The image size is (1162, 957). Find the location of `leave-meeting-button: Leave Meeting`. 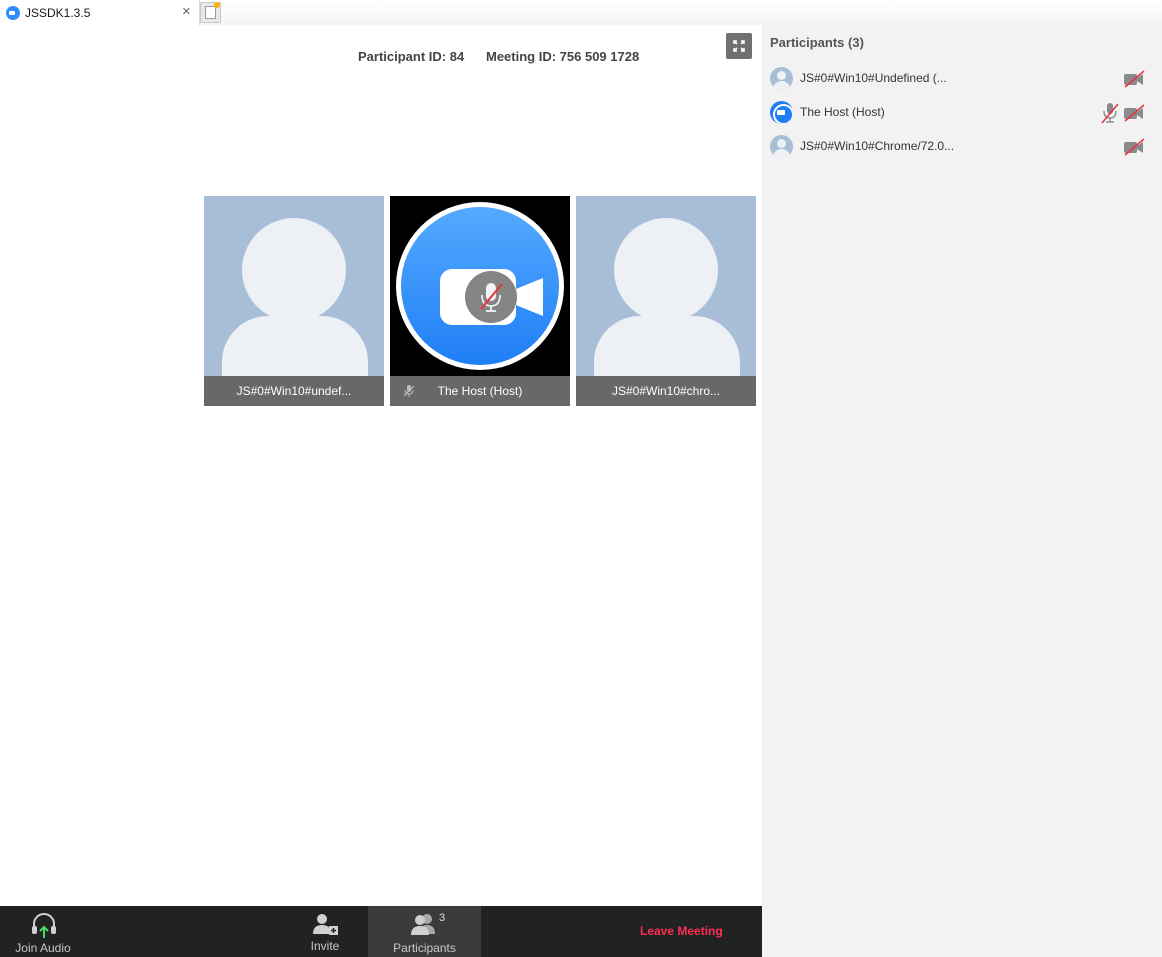

leave-meeting-button: Leave Meeting is located at coordinates (681, 931).